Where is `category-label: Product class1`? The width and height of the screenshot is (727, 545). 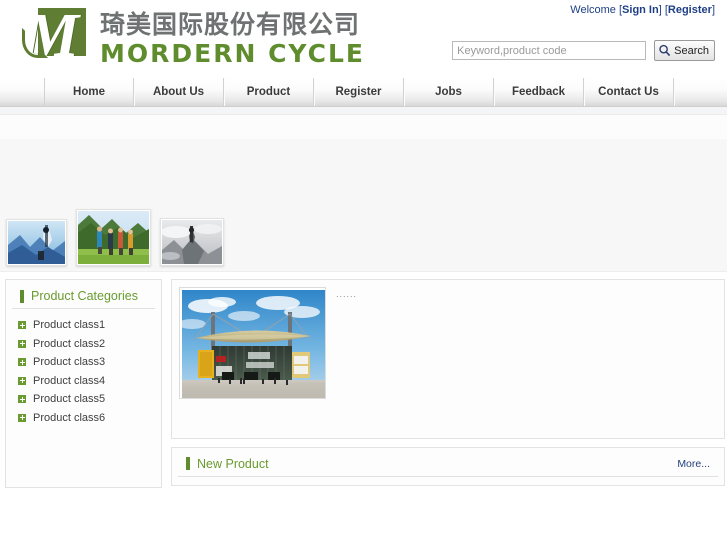 category-label: Product class1 is located at coordinates (69, 325).